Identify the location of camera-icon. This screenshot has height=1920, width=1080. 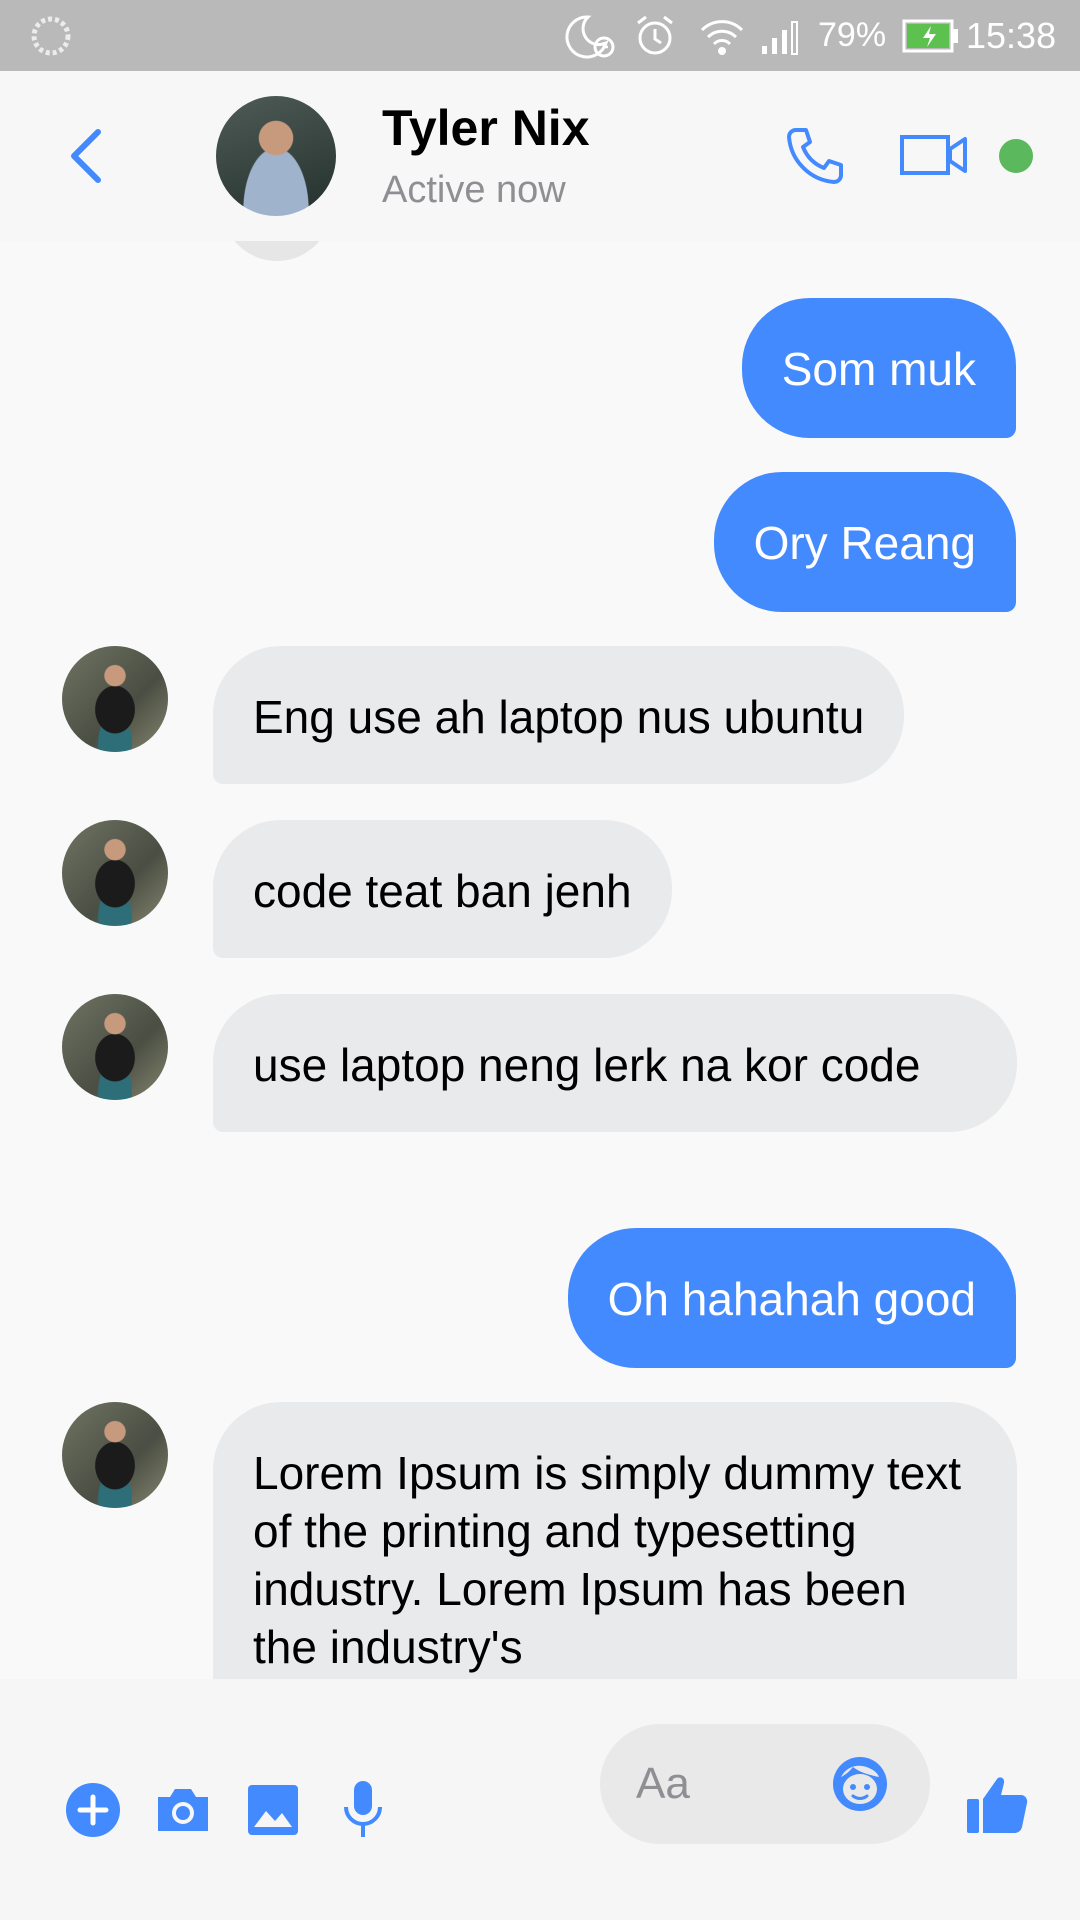
(183, 1810).